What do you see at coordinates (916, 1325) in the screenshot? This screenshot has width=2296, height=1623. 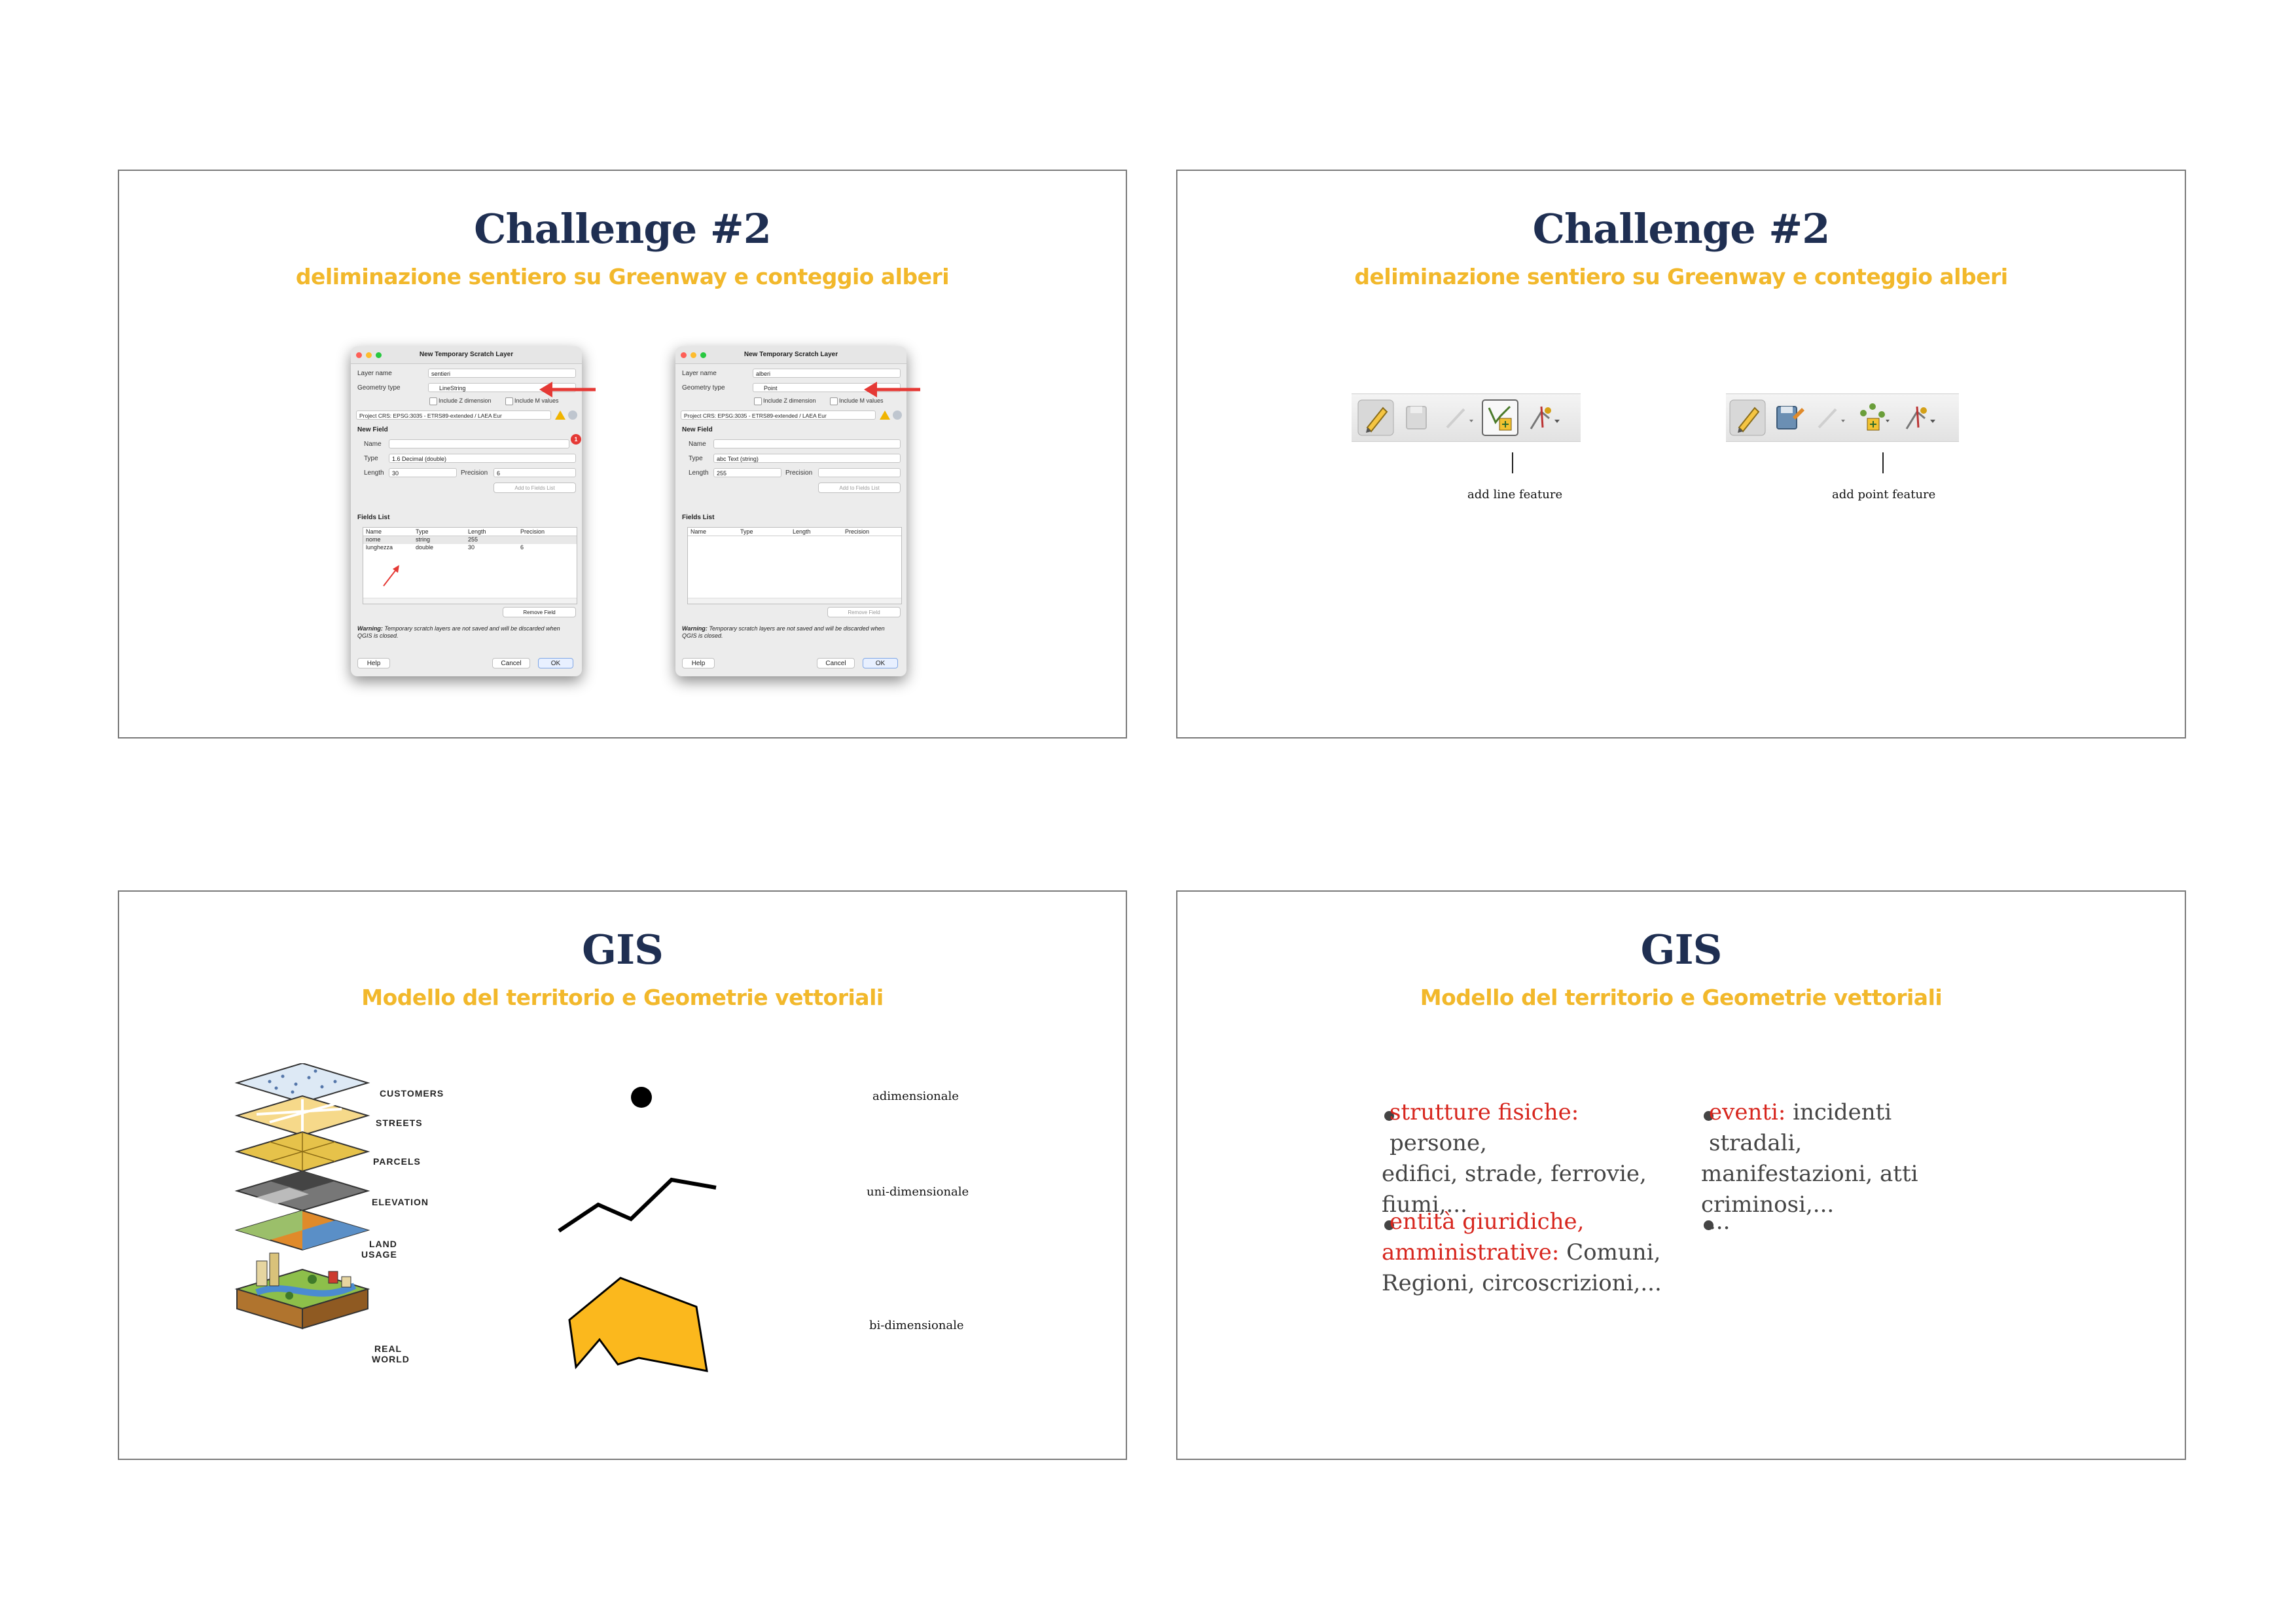 I see `label-two-dimensional: bi-dimensionale` at bounding box center [916, 1325].